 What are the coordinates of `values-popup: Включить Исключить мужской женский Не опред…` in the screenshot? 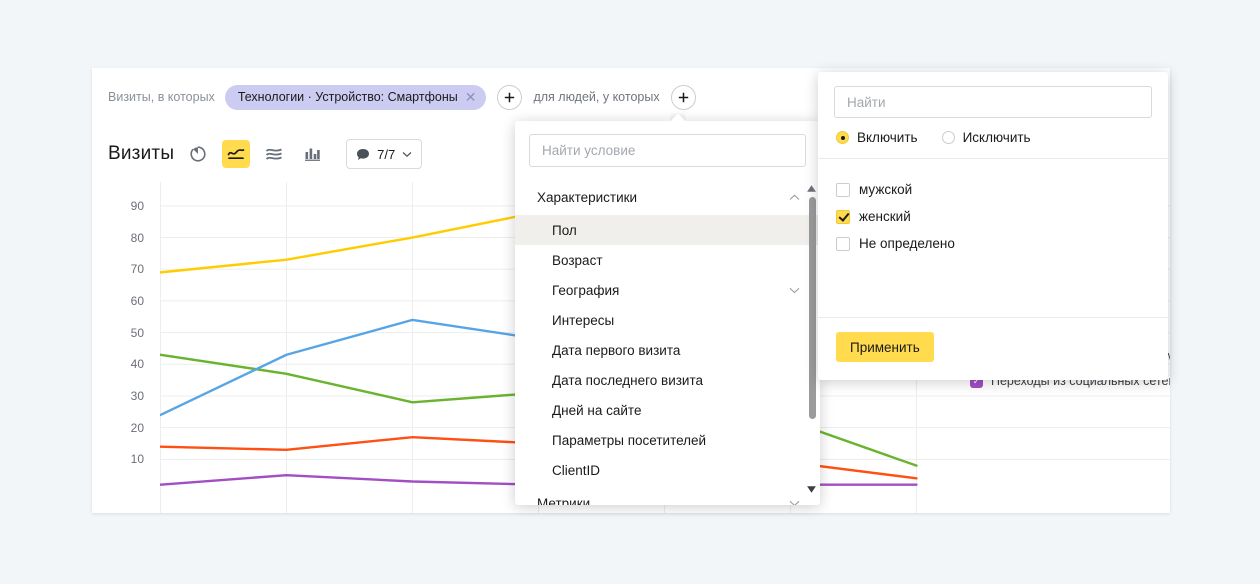 It's located at (993, 226).